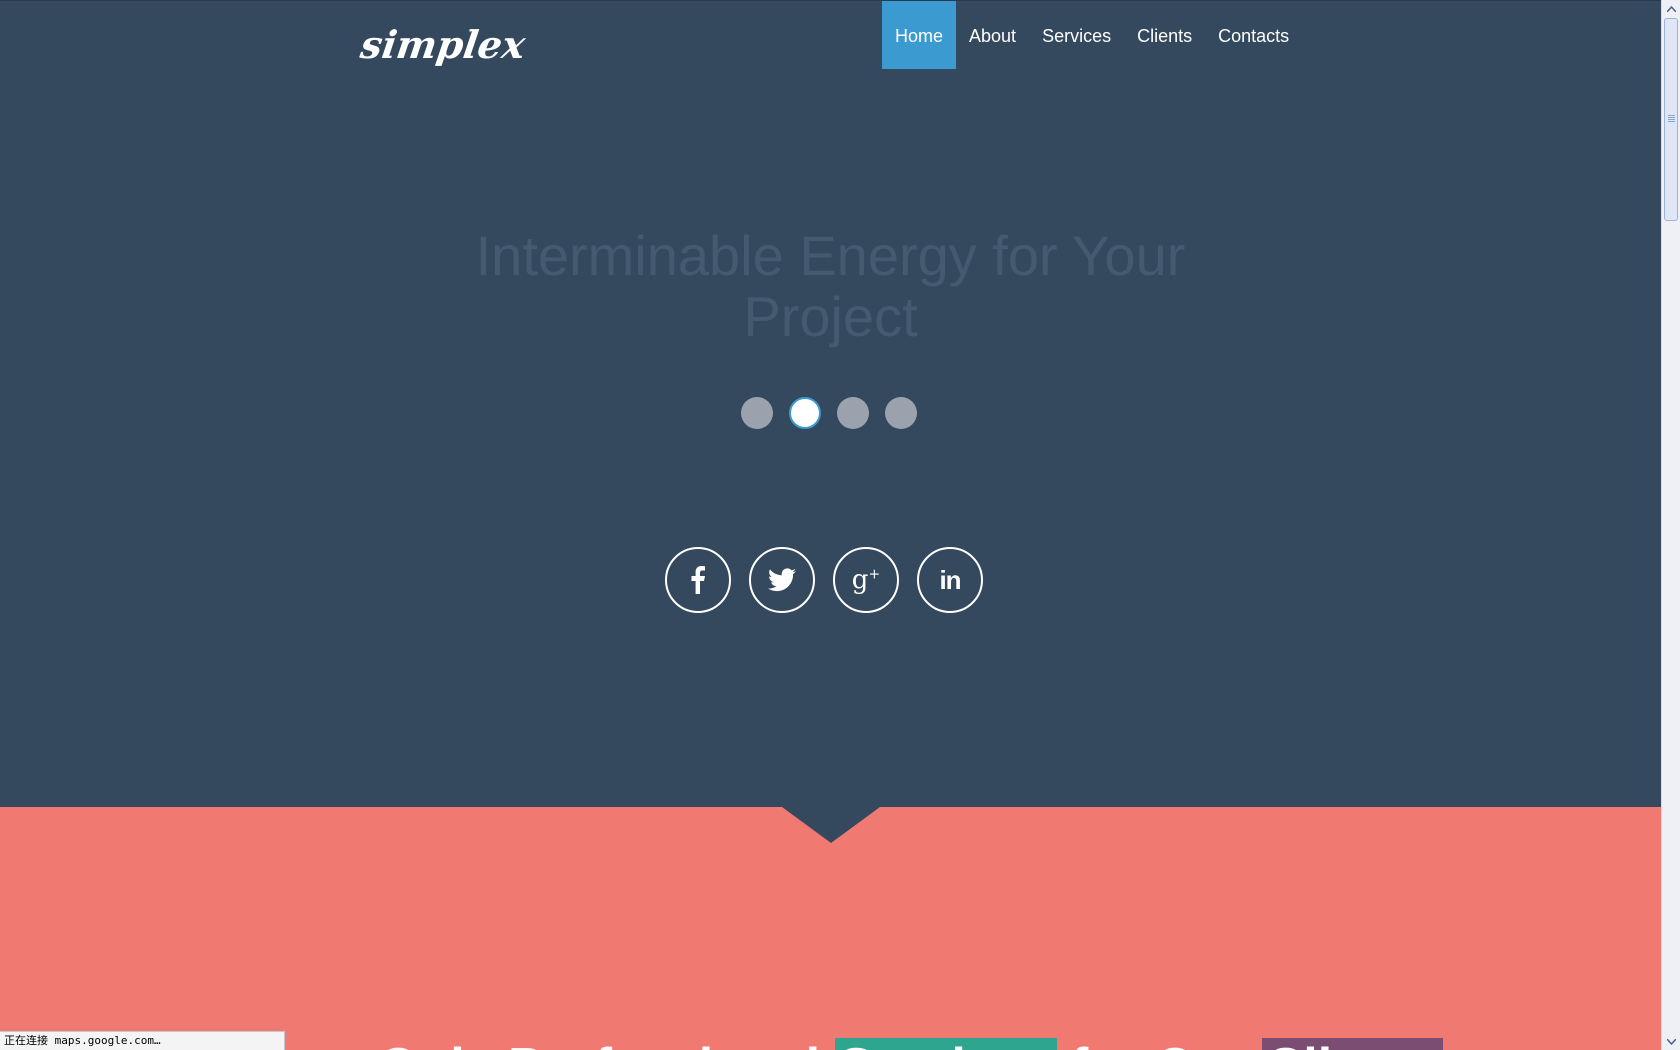 Image resolution: width=1680 pixels, height=1050 pixels. I want to click on hero-title-line-1: Interminable Energy for Your, so click(830, 255).